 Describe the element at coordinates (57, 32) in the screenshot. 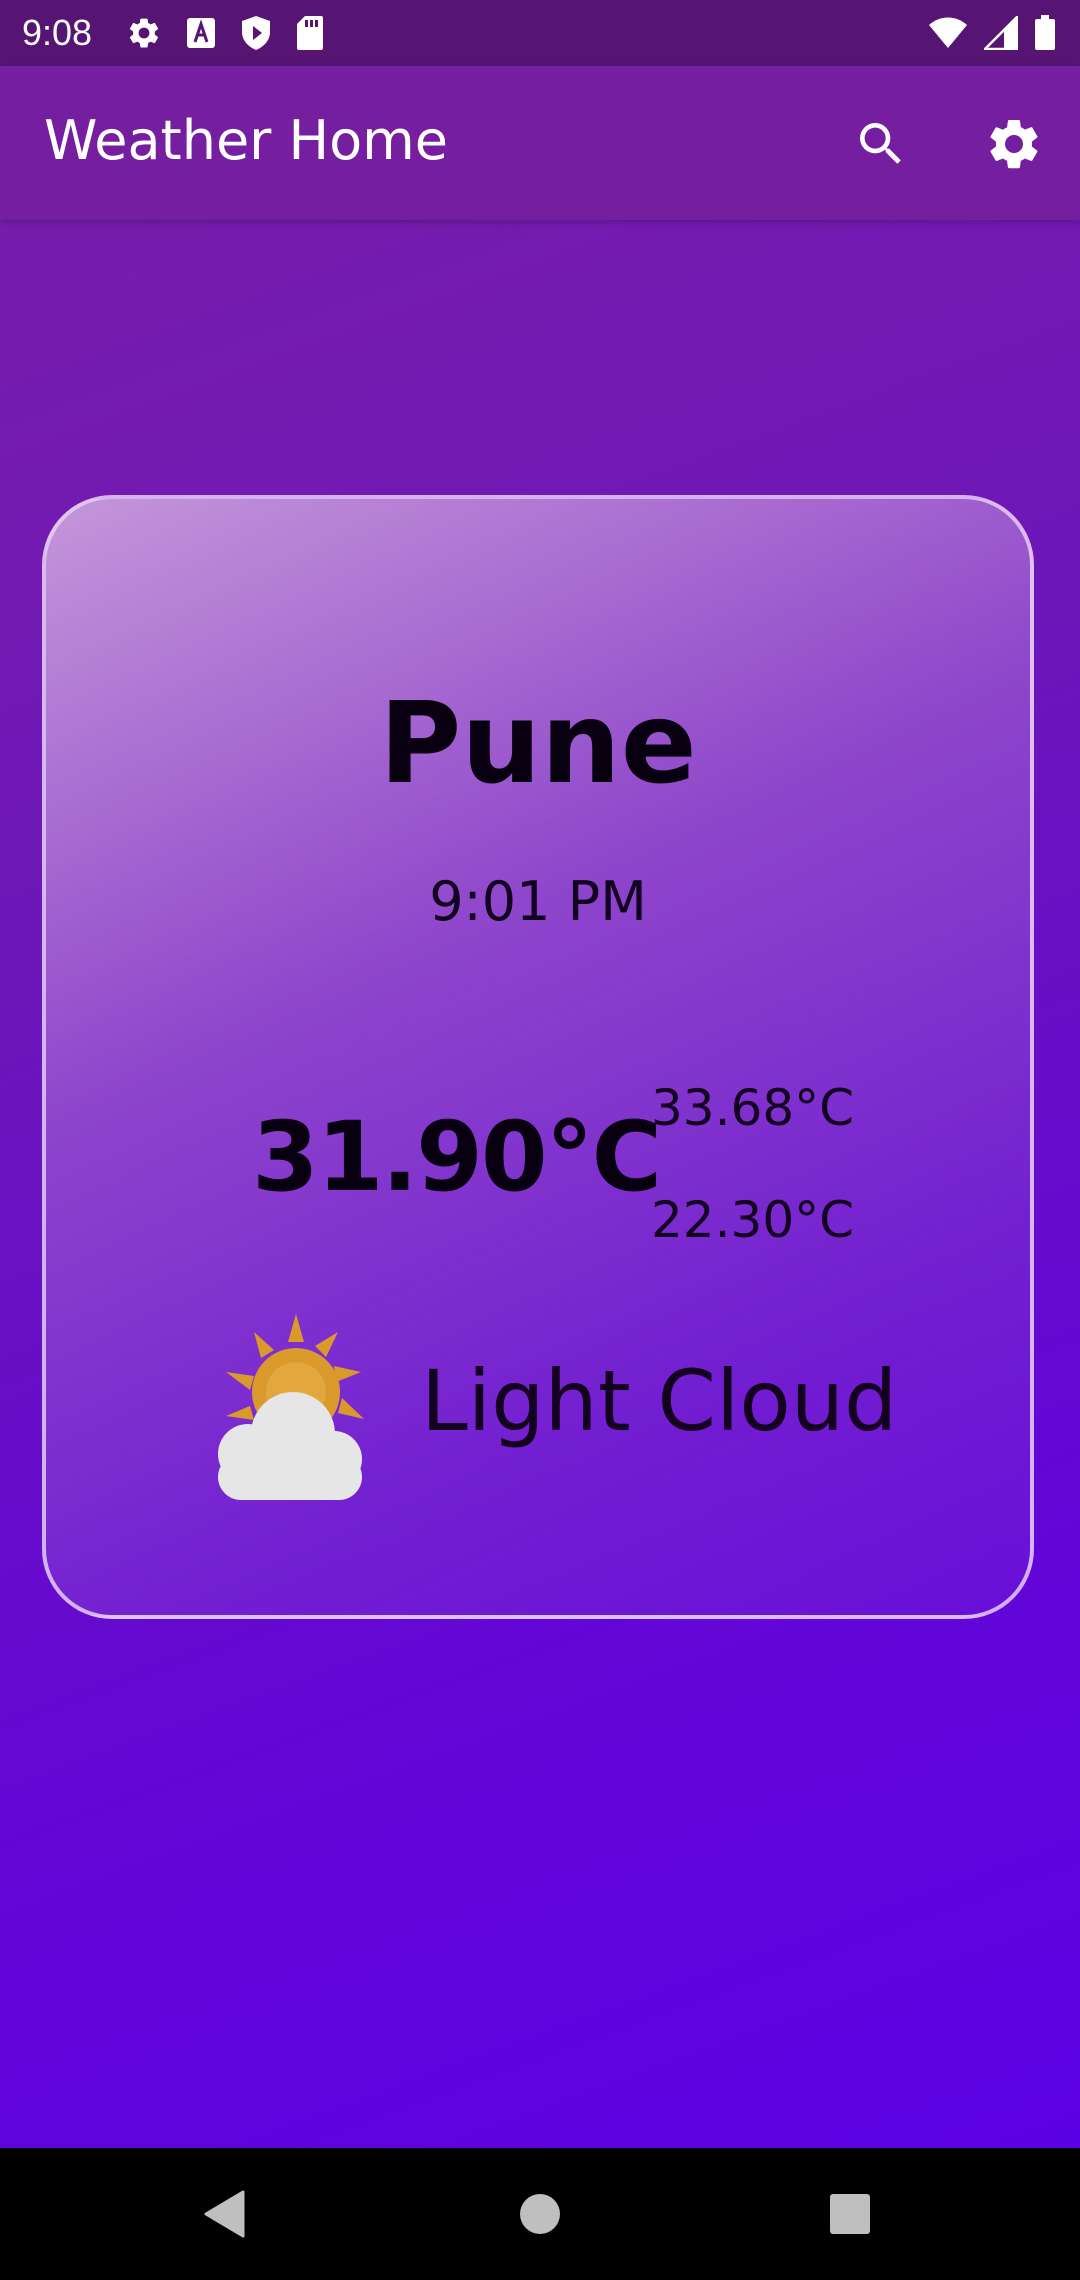

I see `status-time: 9:08` at that location.